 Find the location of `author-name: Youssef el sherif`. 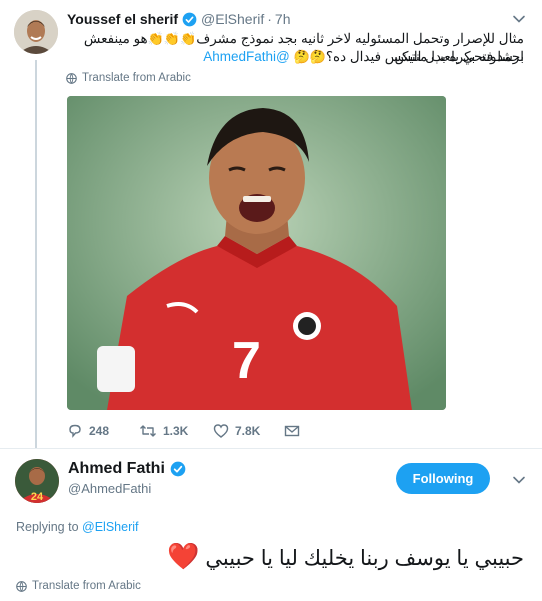

author-name: Youssef el sherif is located at coordinates (122, 19).